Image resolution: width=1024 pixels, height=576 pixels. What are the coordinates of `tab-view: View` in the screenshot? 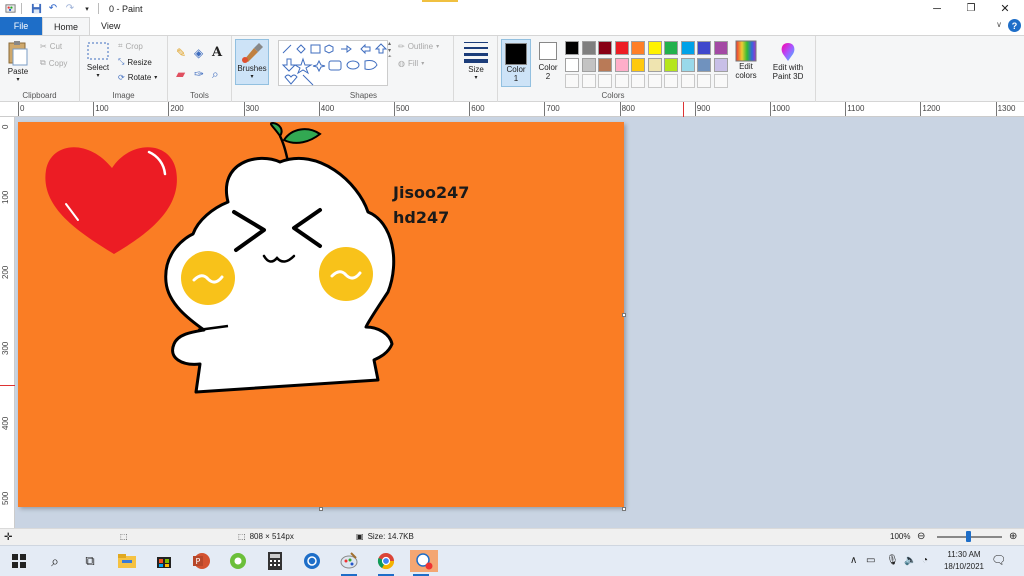 It's located at (110, 26).